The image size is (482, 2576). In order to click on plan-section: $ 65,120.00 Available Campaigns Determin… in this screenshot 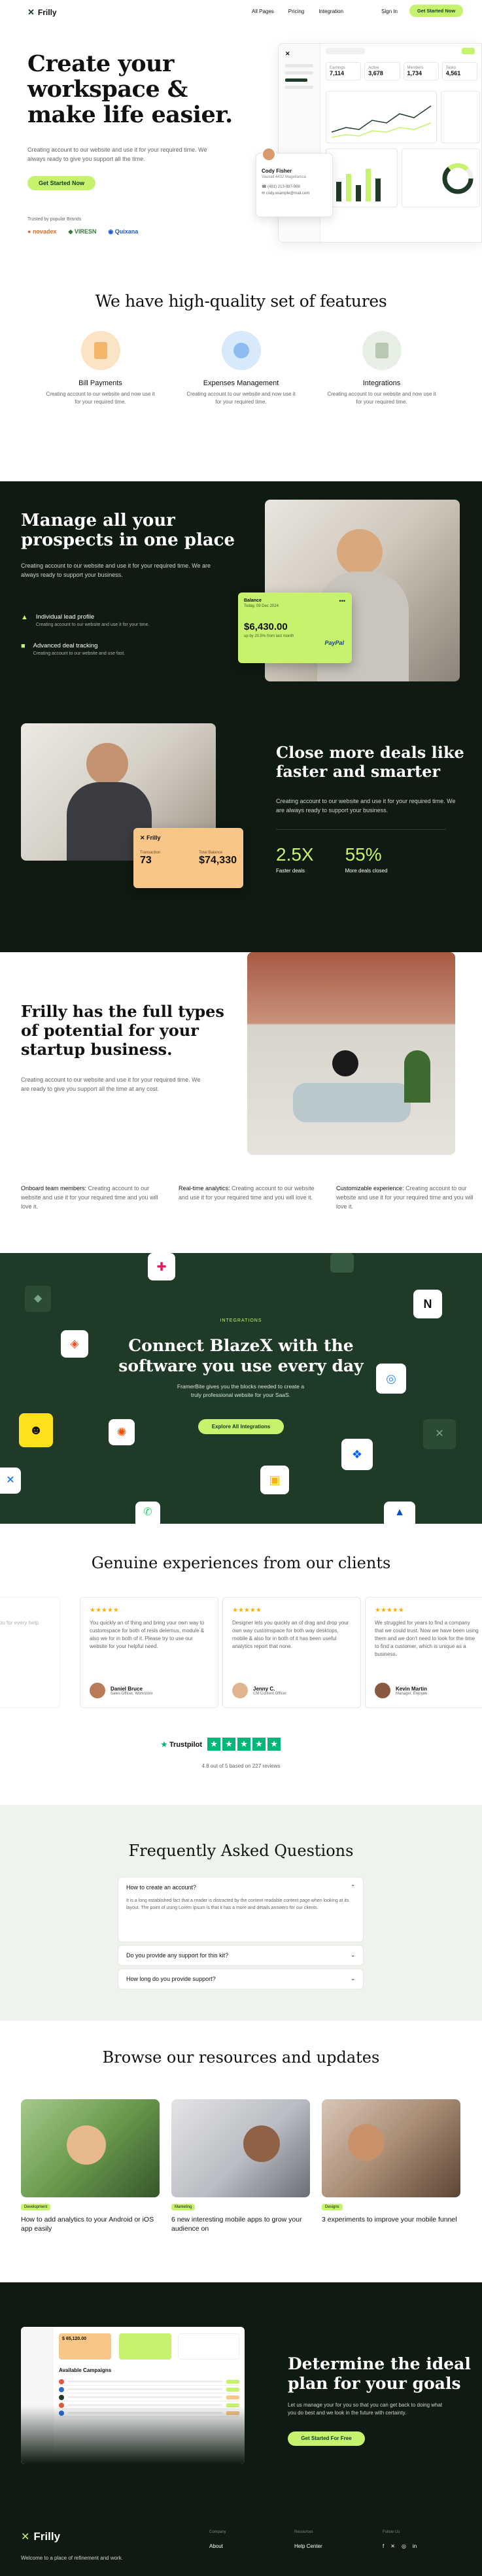, I will do `click(241, 2429)`.